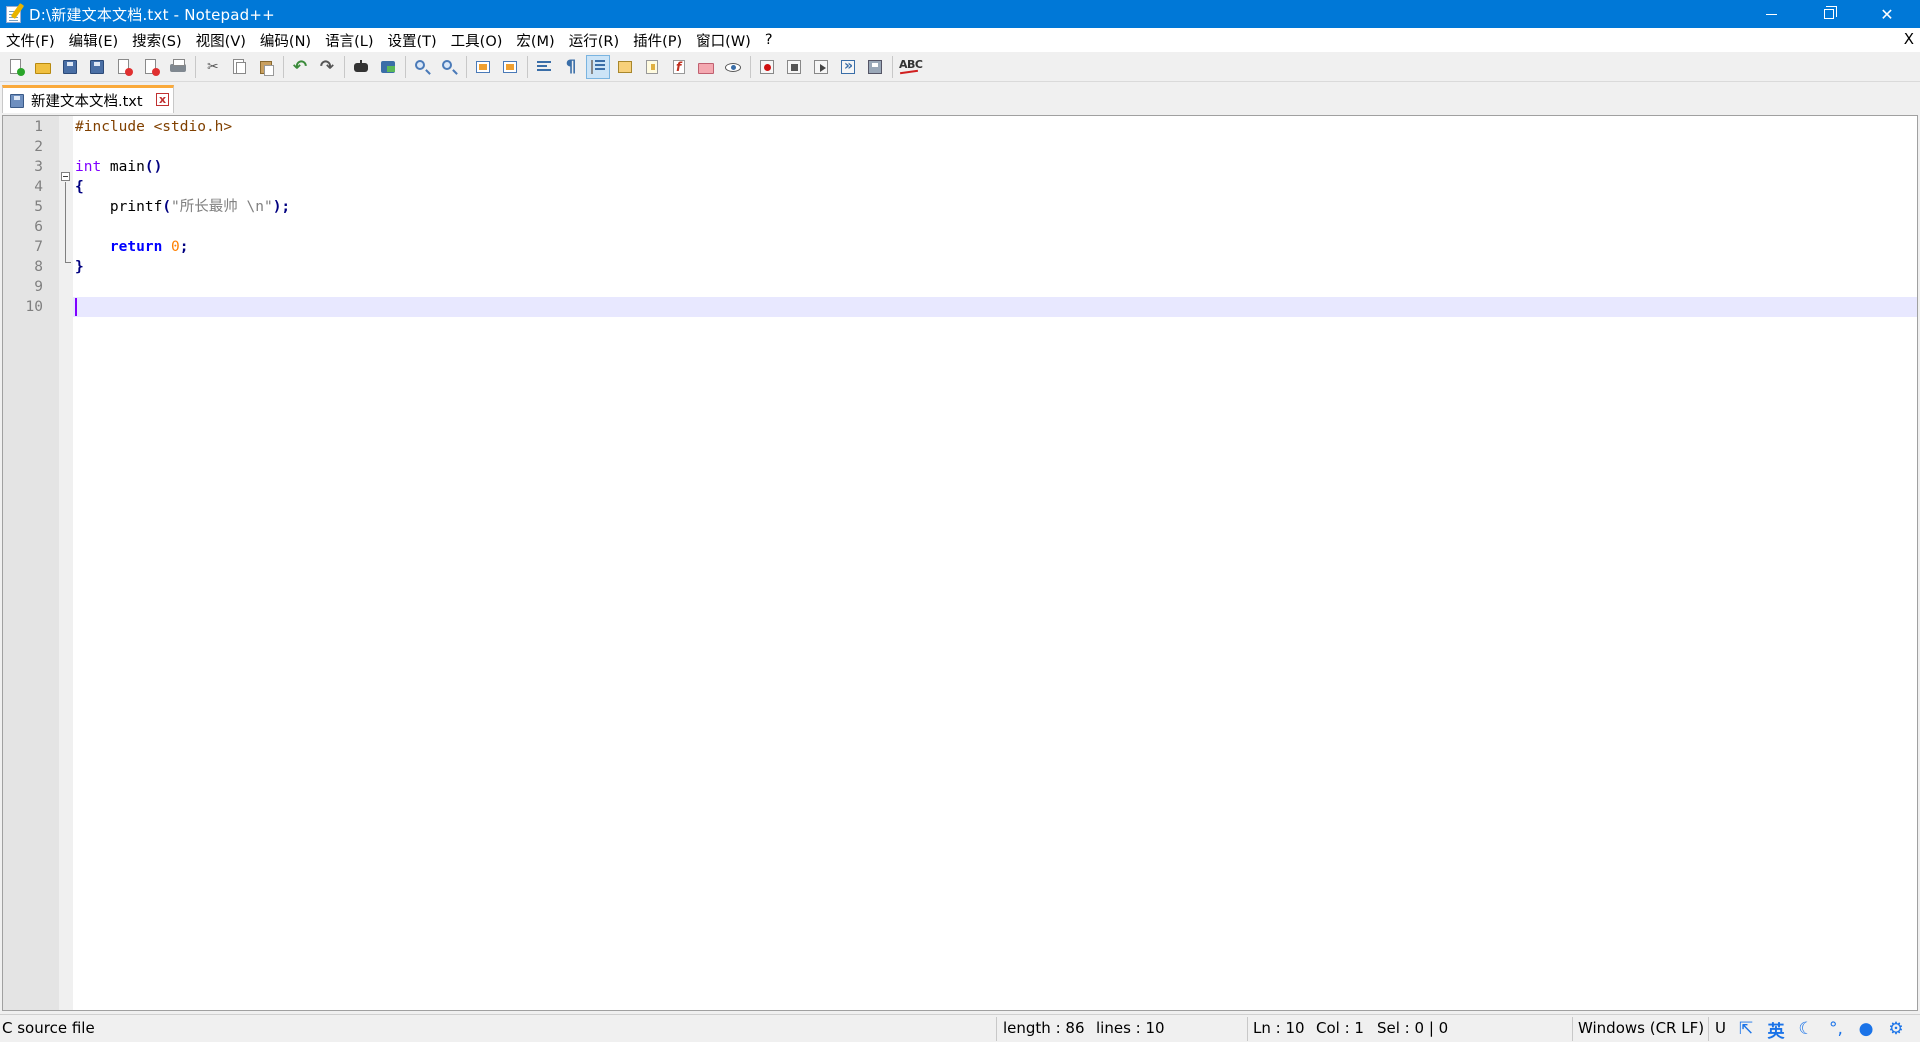 The width and height of the screenshot is (1920, 1042). I want to click on menu-file: 文件(F), so click(30, 40).